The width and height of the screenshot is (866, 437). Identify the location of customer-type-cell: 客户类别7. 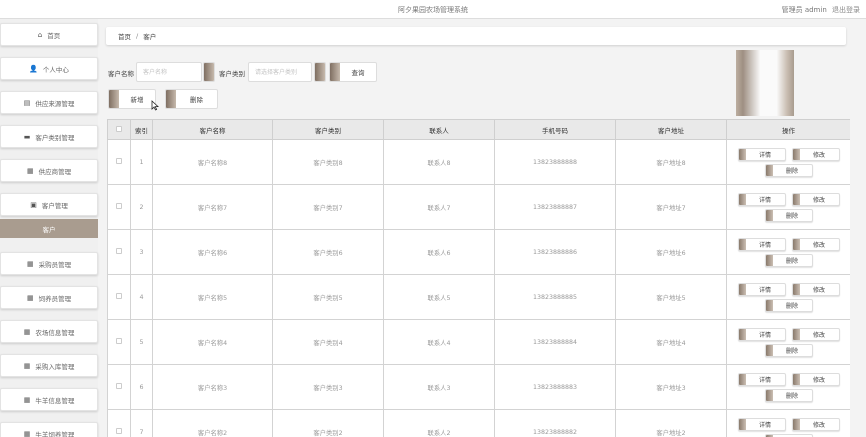
(328, 207).